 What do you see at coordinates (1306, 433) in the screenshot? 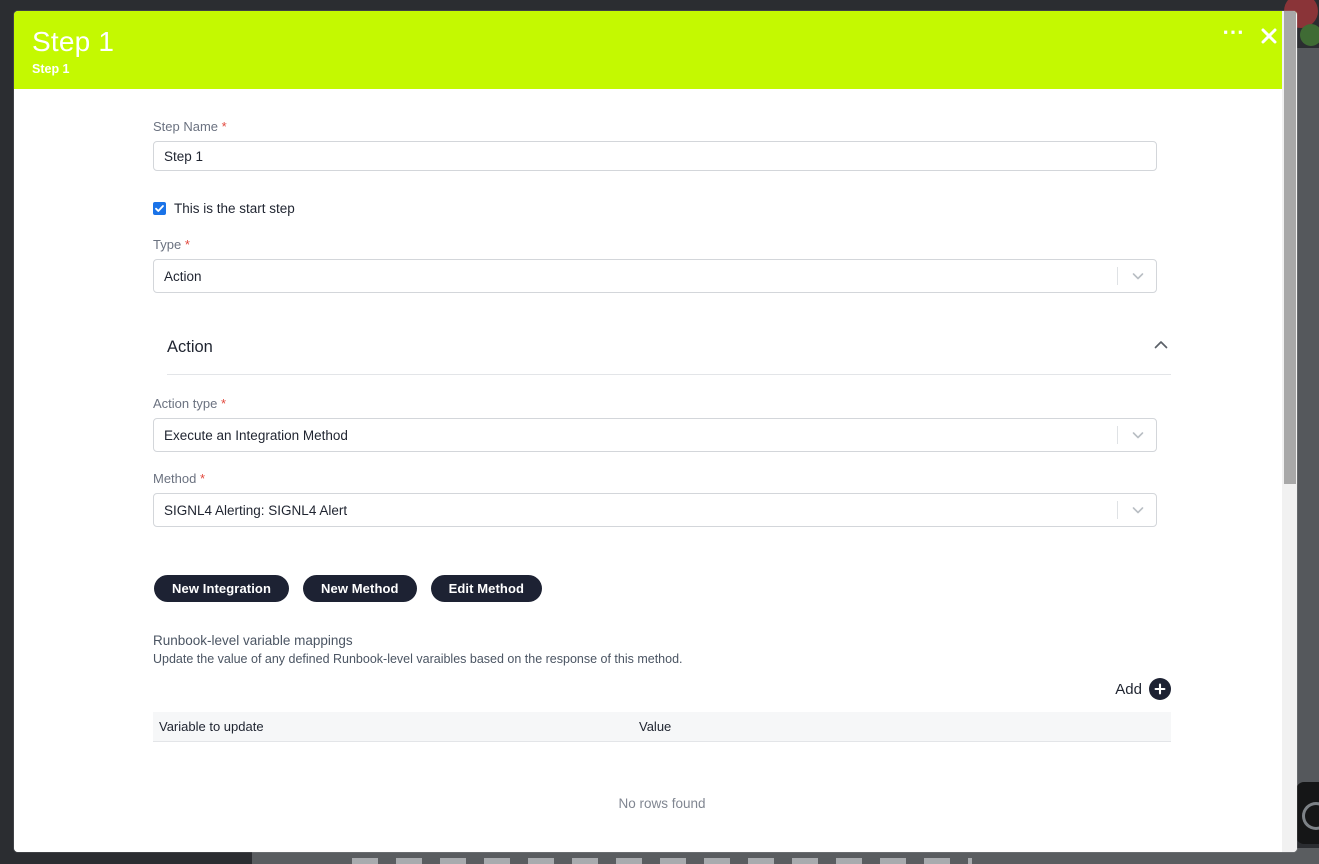
I see `backdrop-right-panel` at bounding box center [1306, 433].